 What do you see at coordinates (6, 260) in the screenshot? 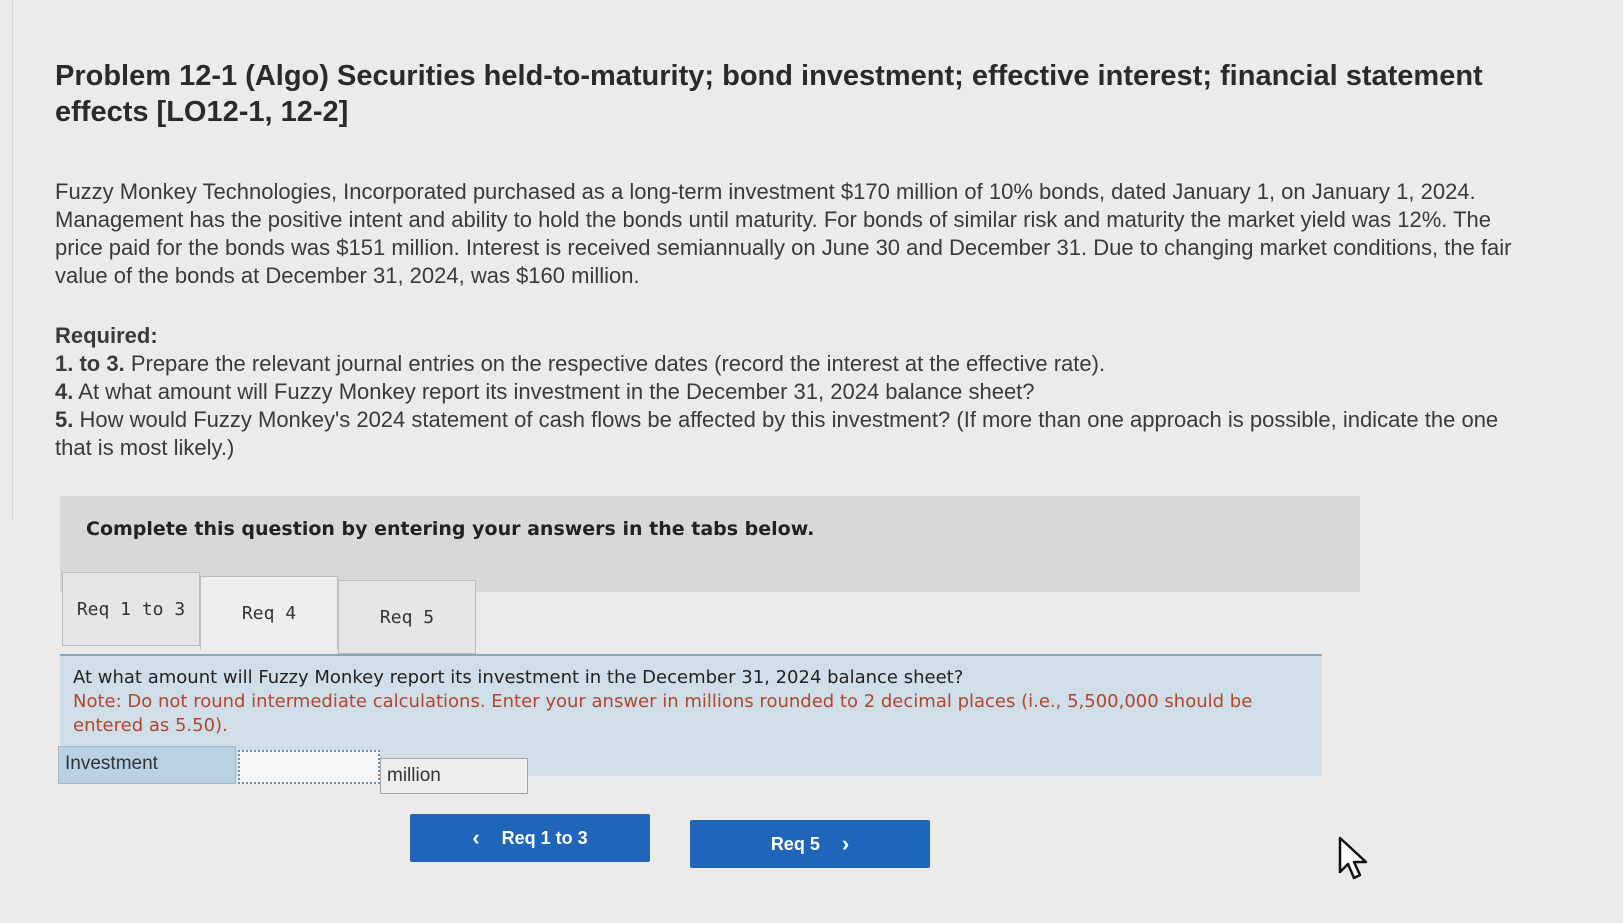
I see `page-edge` at bounding box center [6, 260].